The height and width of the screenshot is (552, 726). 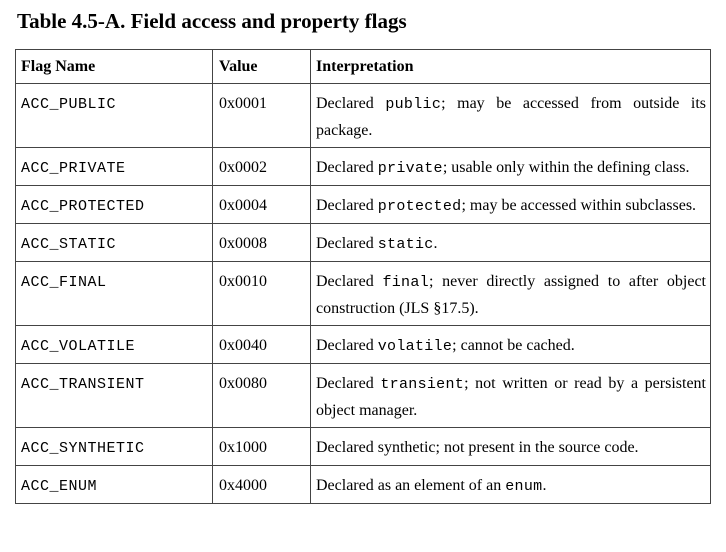 What do you see at coordinates (405, 244) in the screenshot?
I see `interpretation-code: static` at bounding box center [405, 244].